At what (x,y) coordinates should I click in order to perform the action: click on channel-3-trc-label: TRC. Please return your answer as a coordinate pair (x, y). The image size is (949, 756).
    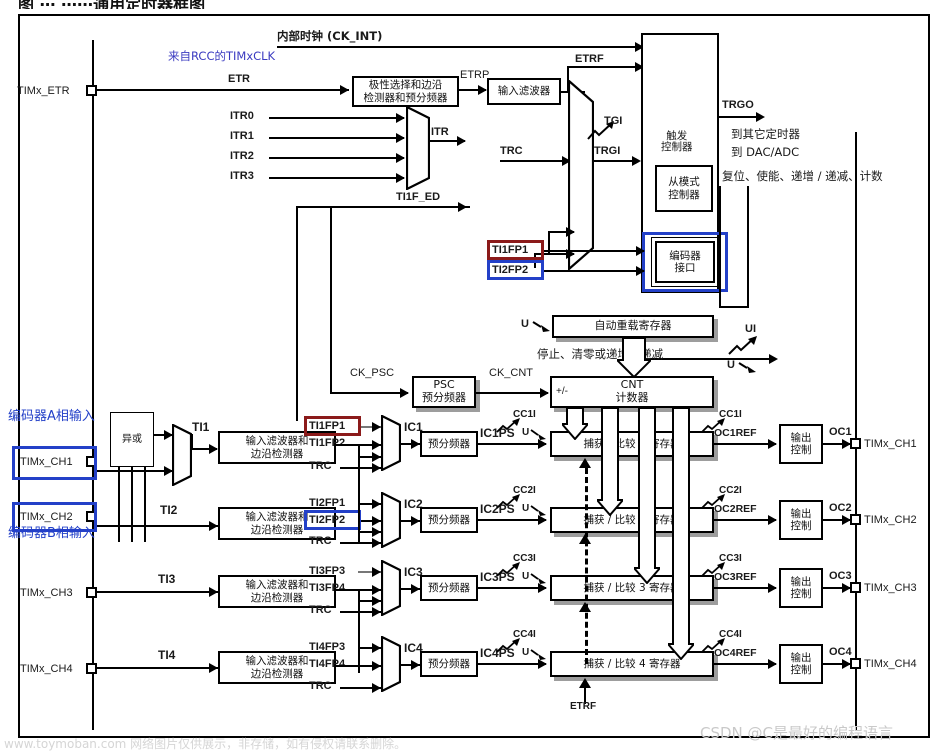
    Looking at the image, I should click on (320, 610).